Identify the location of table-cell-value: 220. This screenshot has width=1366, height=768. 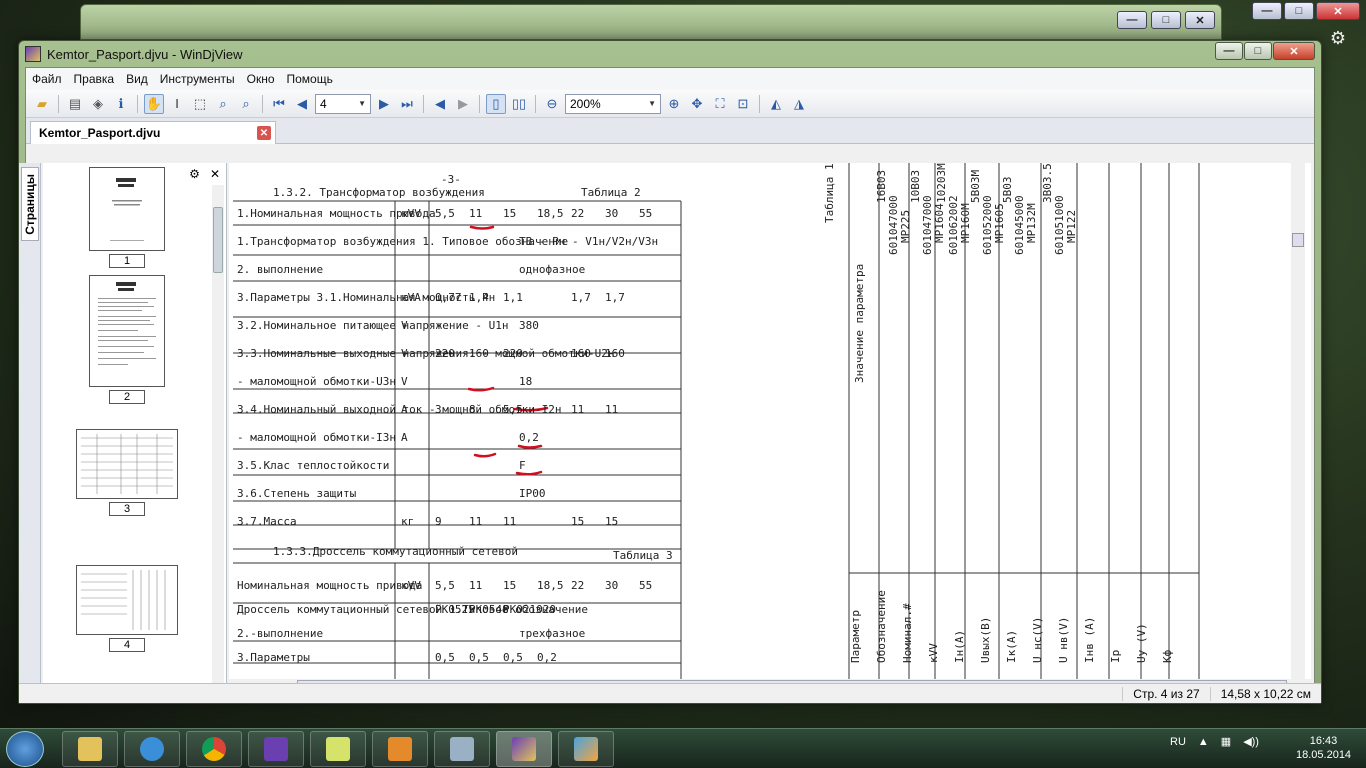
(445, 353).